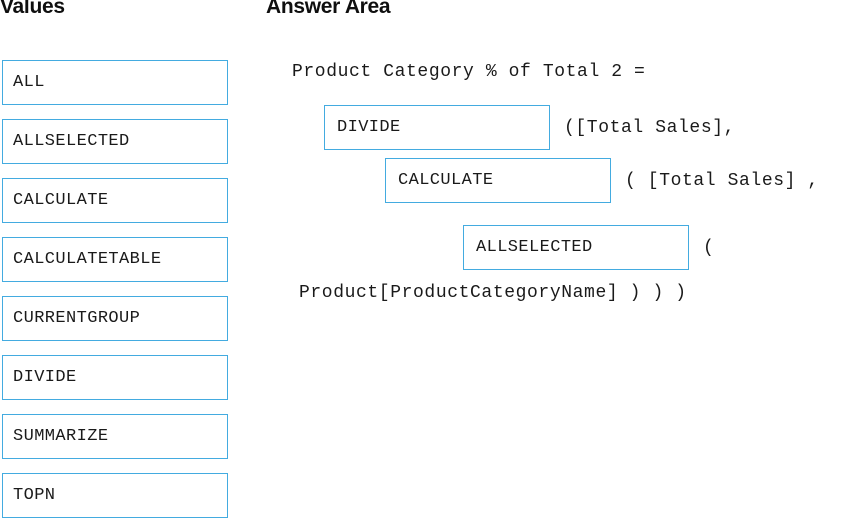 This screenshot has width=867, height=532. Describe the element at coordinates (115, 495) in the screenshot. I see `list-item: TOPN` at that location.